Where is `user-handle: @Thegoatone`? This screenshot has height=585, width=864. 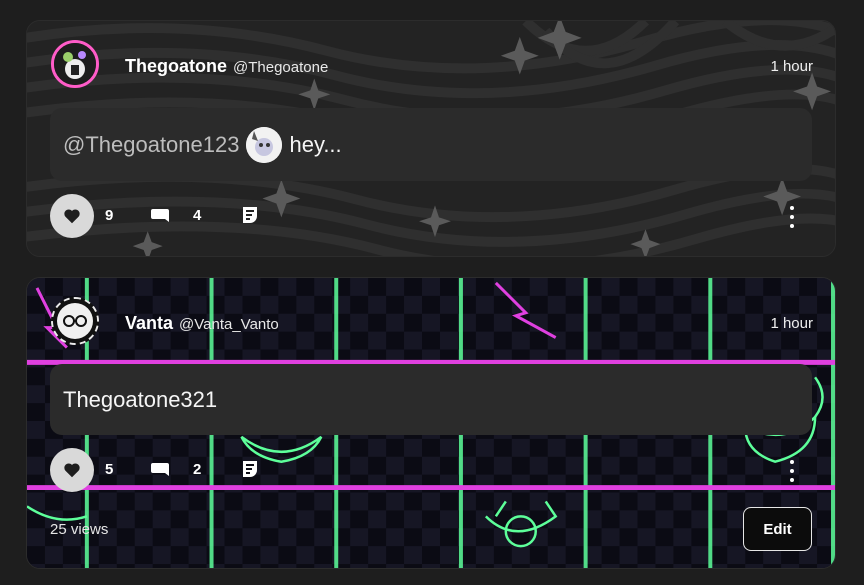 user-handle: @Thegoatone is located at coordinates (280, 67).